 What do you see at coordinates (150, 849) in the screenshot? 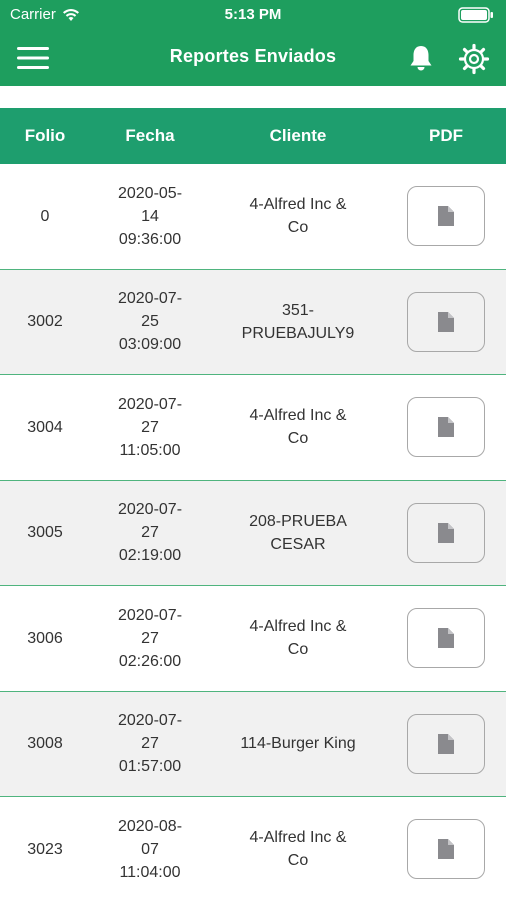
I see `cell-fecha: 2020-08- 07 11:04:00` at bounding box center [150, 849].